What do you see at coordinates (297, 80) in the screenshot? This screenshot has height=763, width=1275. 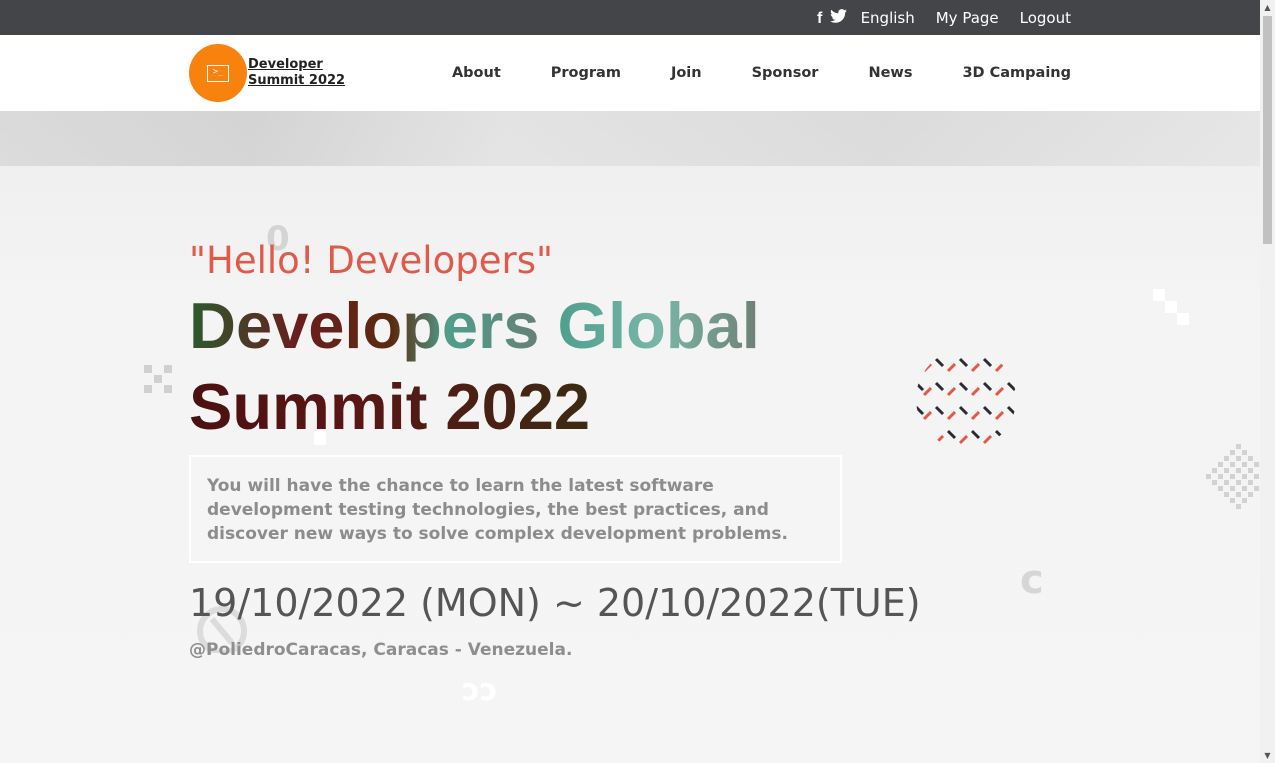 I see `logo-text-line2: Summit 2022` at bounding box center [297, 80].